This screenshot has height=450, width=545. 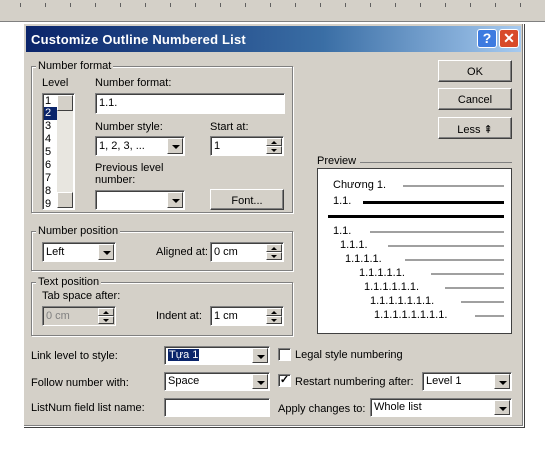 I want to click on close-button: ✕, so click(x=509, y=38).